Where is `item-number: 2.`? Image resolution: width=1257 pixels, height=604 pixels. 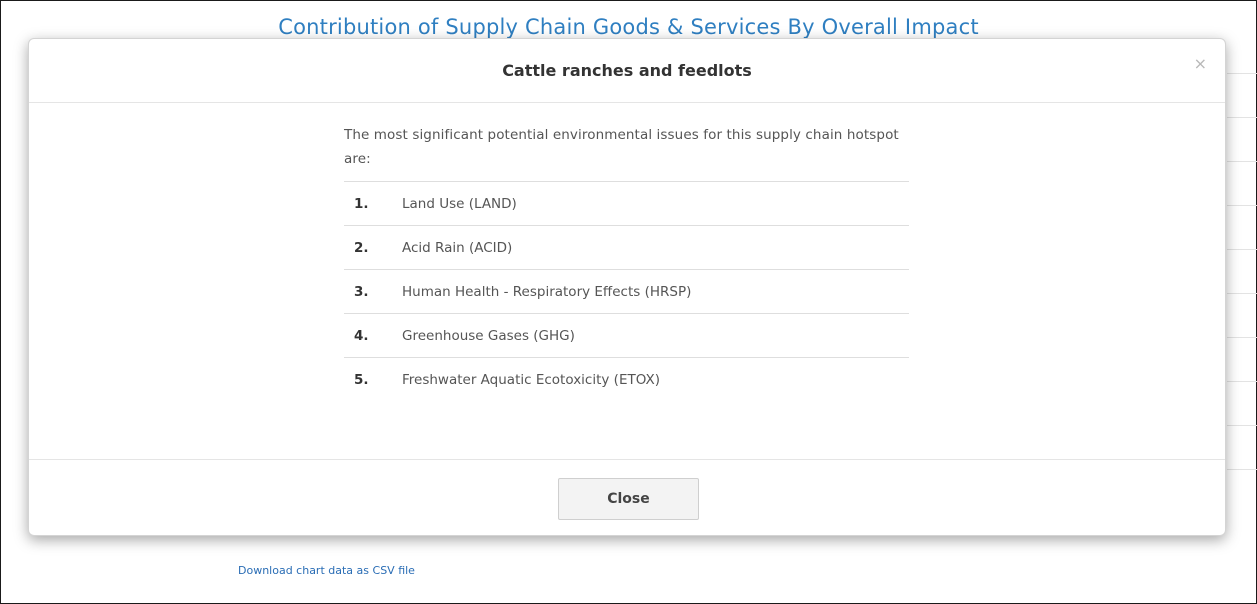 item-number: 2. is located at coordinates (361, 247).